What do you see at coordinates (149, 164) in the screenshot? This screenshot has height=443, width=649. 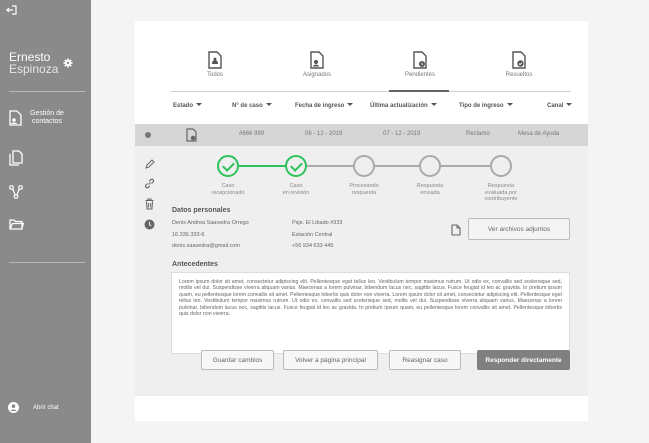 I see `edit-icon` at bounding box center [149, 164].